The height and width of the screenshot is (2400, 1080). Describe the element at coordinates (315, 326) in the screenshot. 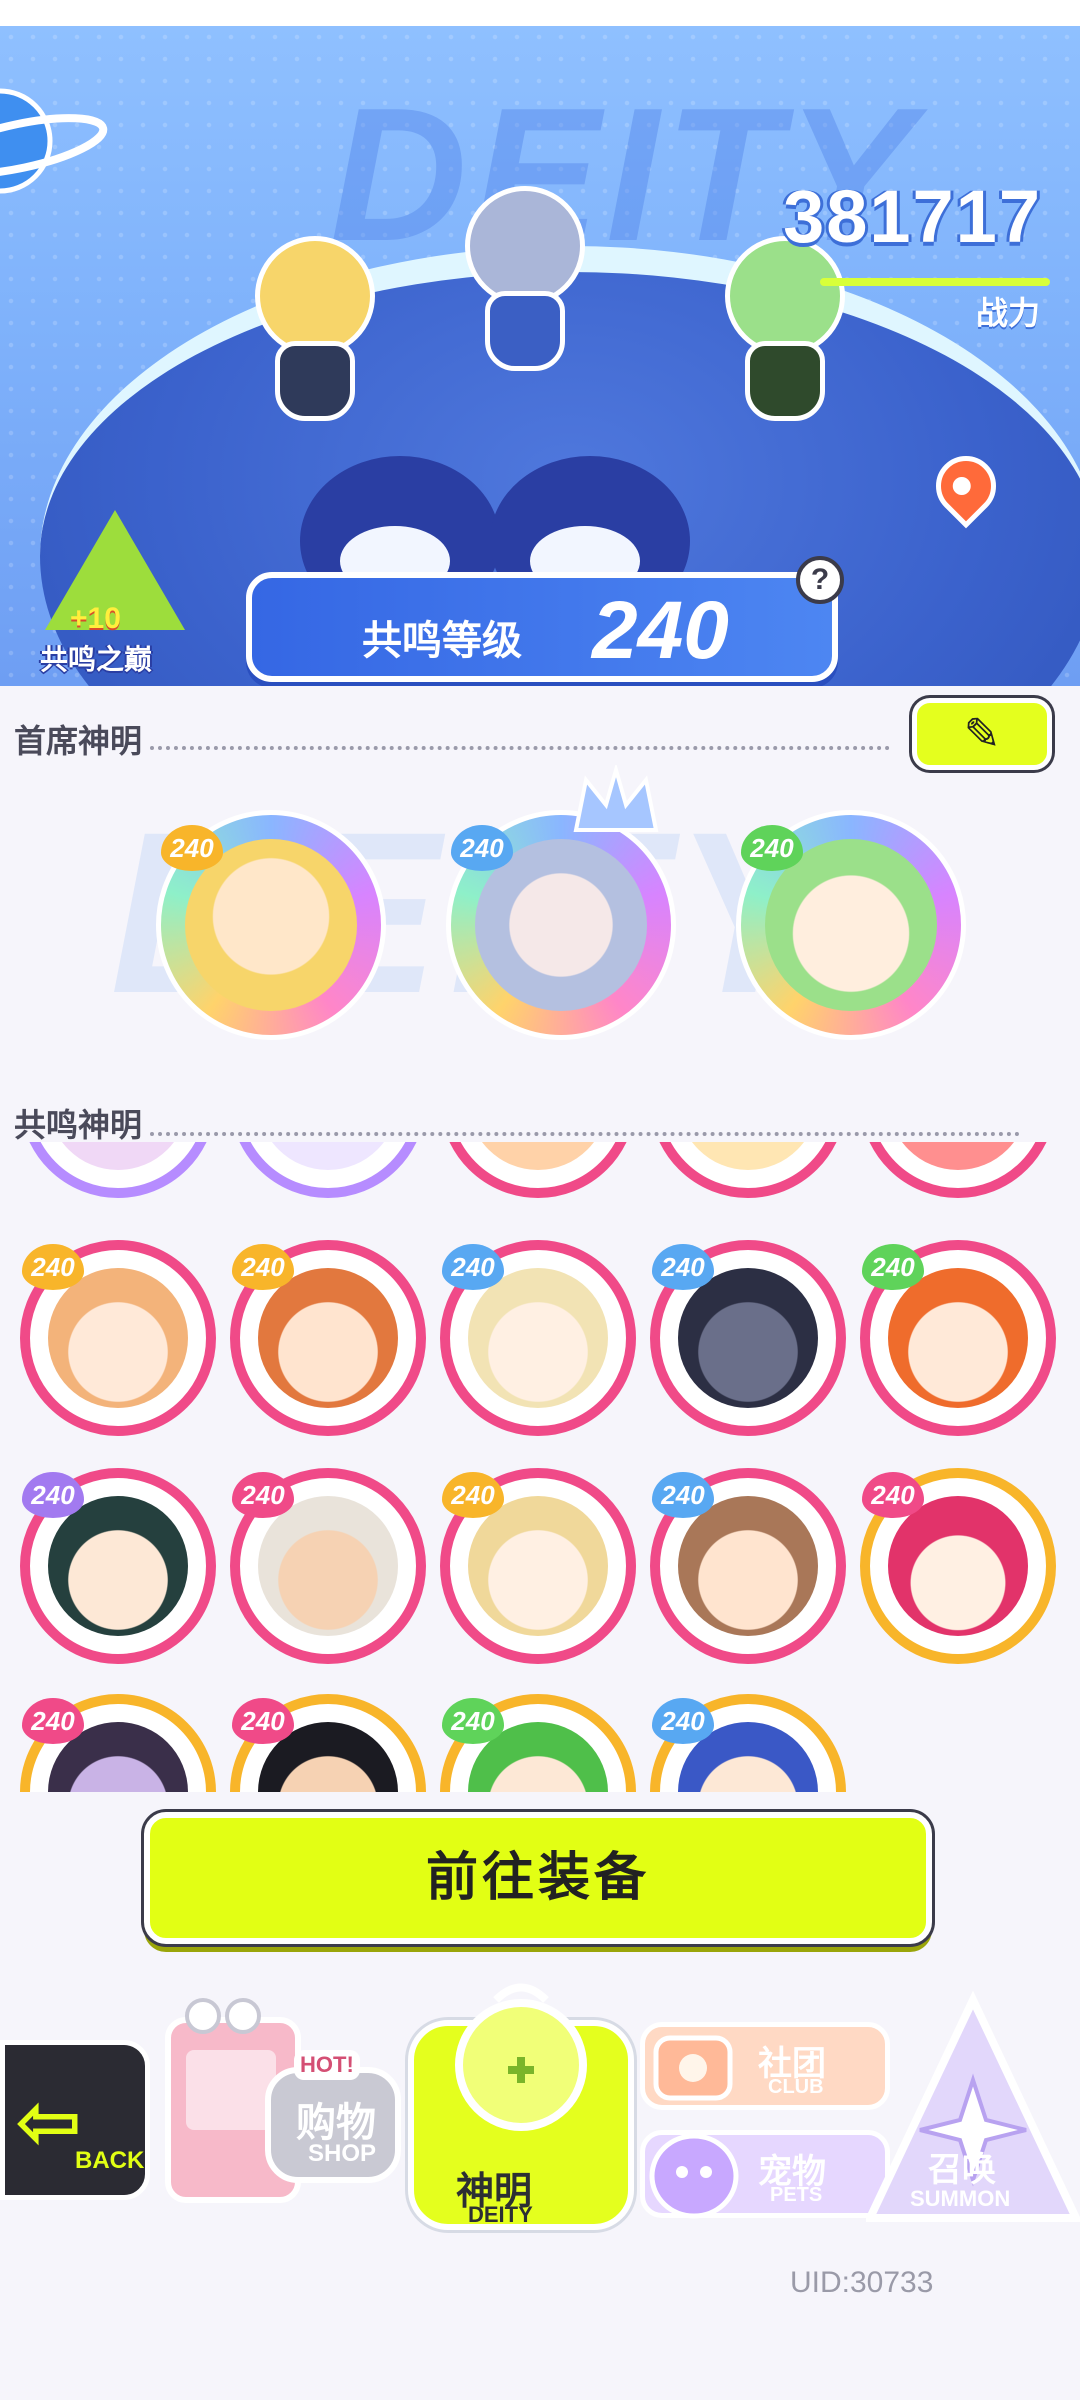

I see `chibi-character-blonde` at that location.